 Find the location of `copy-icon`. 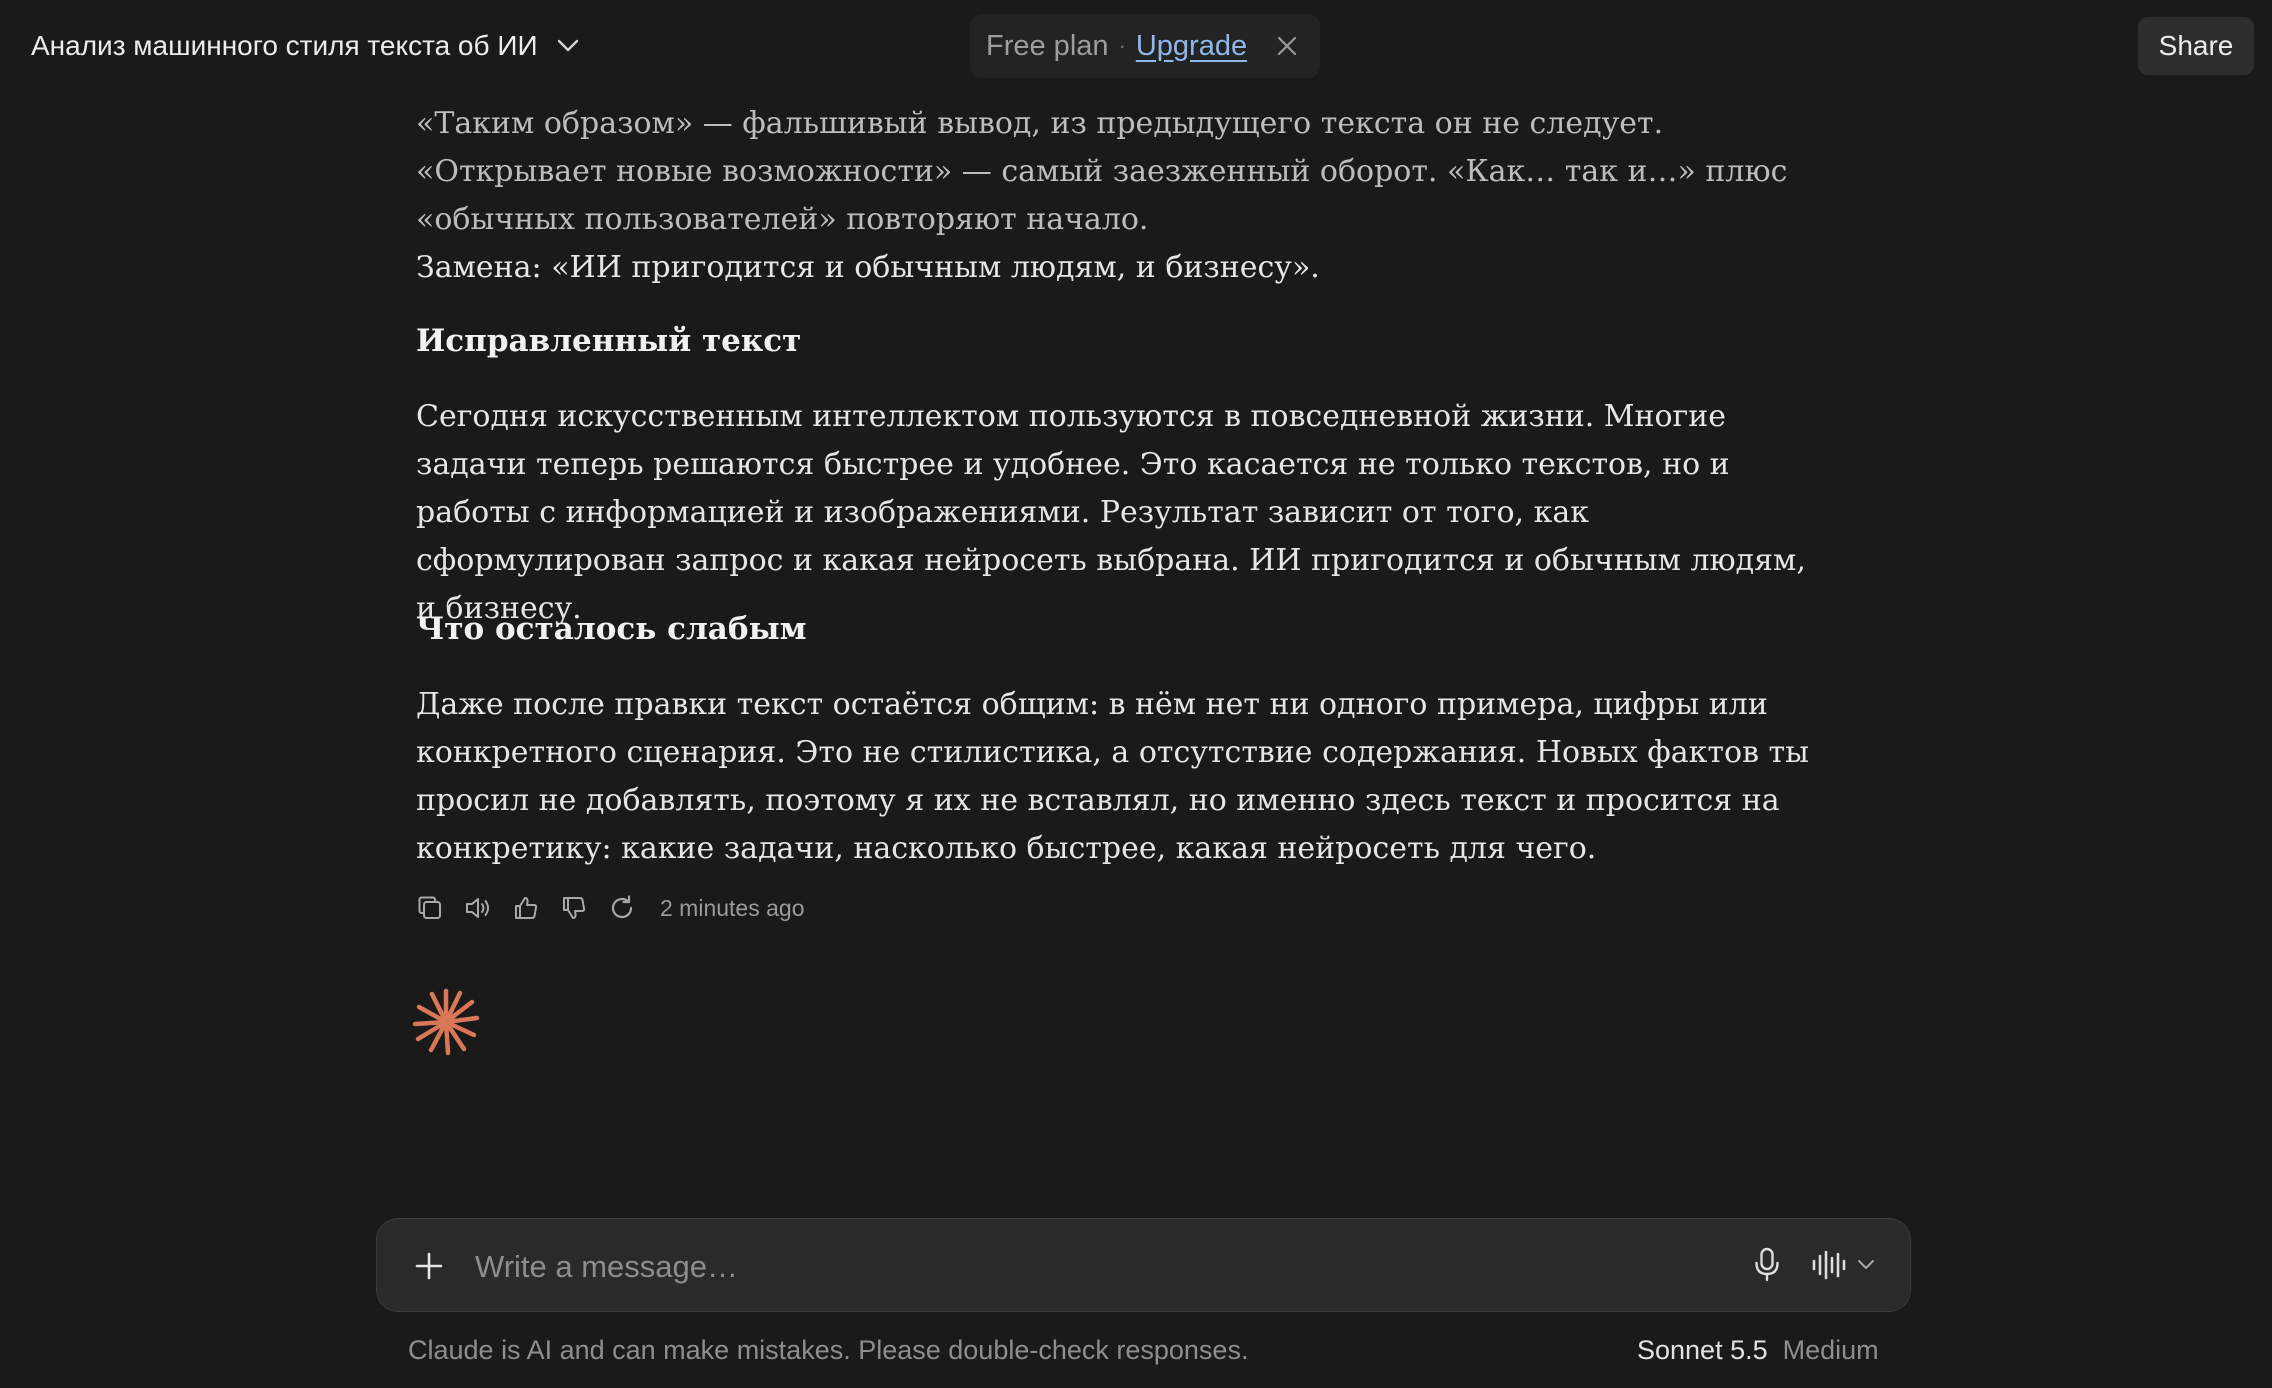

copy-icon is located at coordinates (430, 908).